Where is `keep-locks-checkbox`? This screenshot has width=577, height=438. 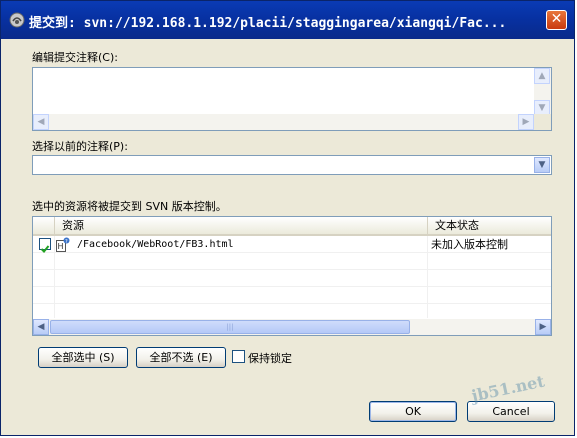 keep-locks-checkbox is located at coordinates (238, 356).